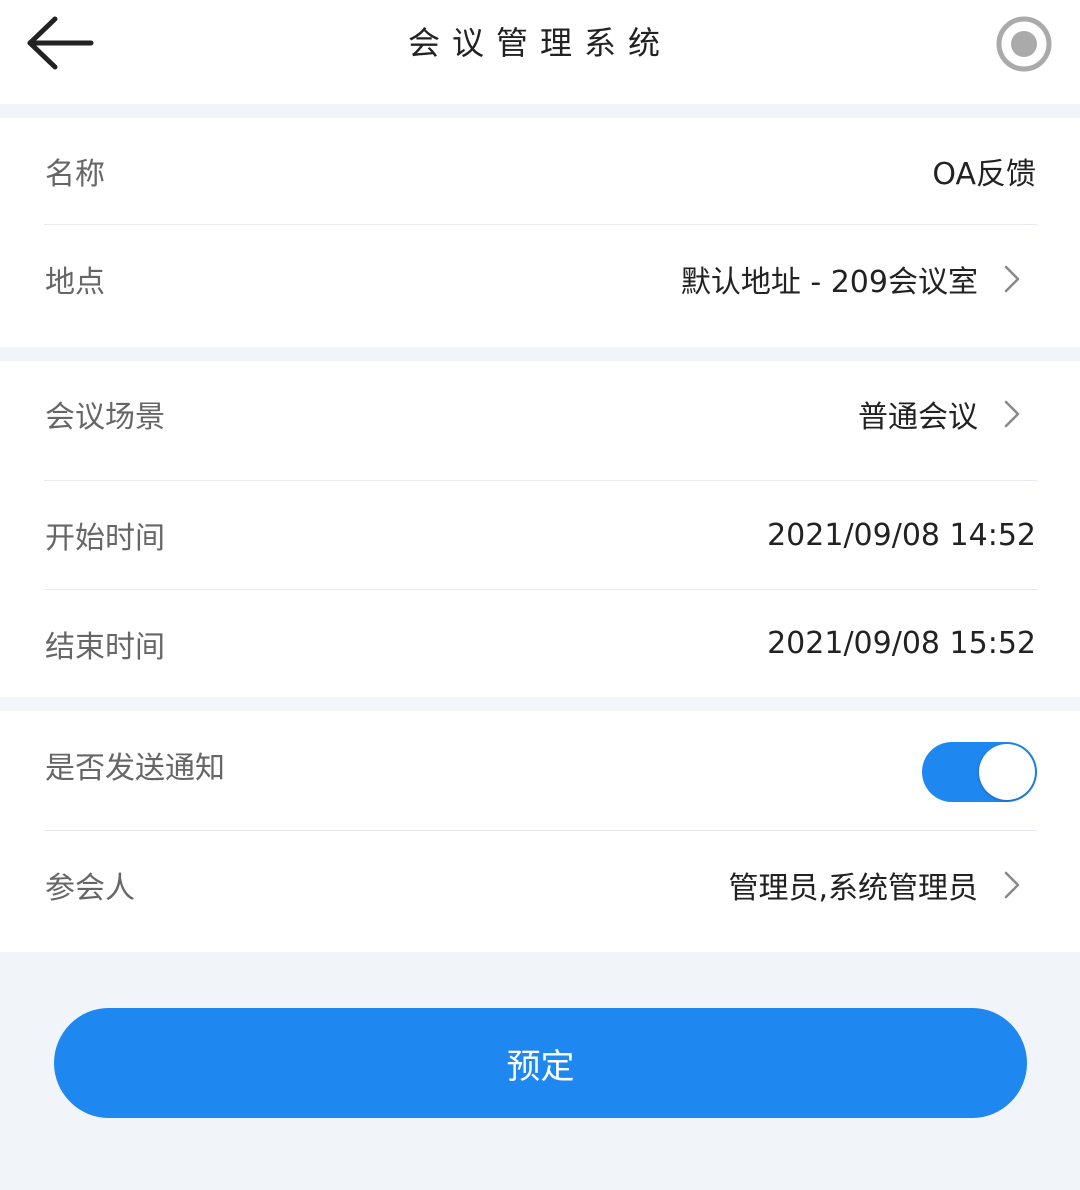 Image resolution: width=1080 pixels, height=1190 pixels. What do you see at coordinates (75, 282) in the screenshot?
I see `location-label: 地点` at bounding box center [75, 282].